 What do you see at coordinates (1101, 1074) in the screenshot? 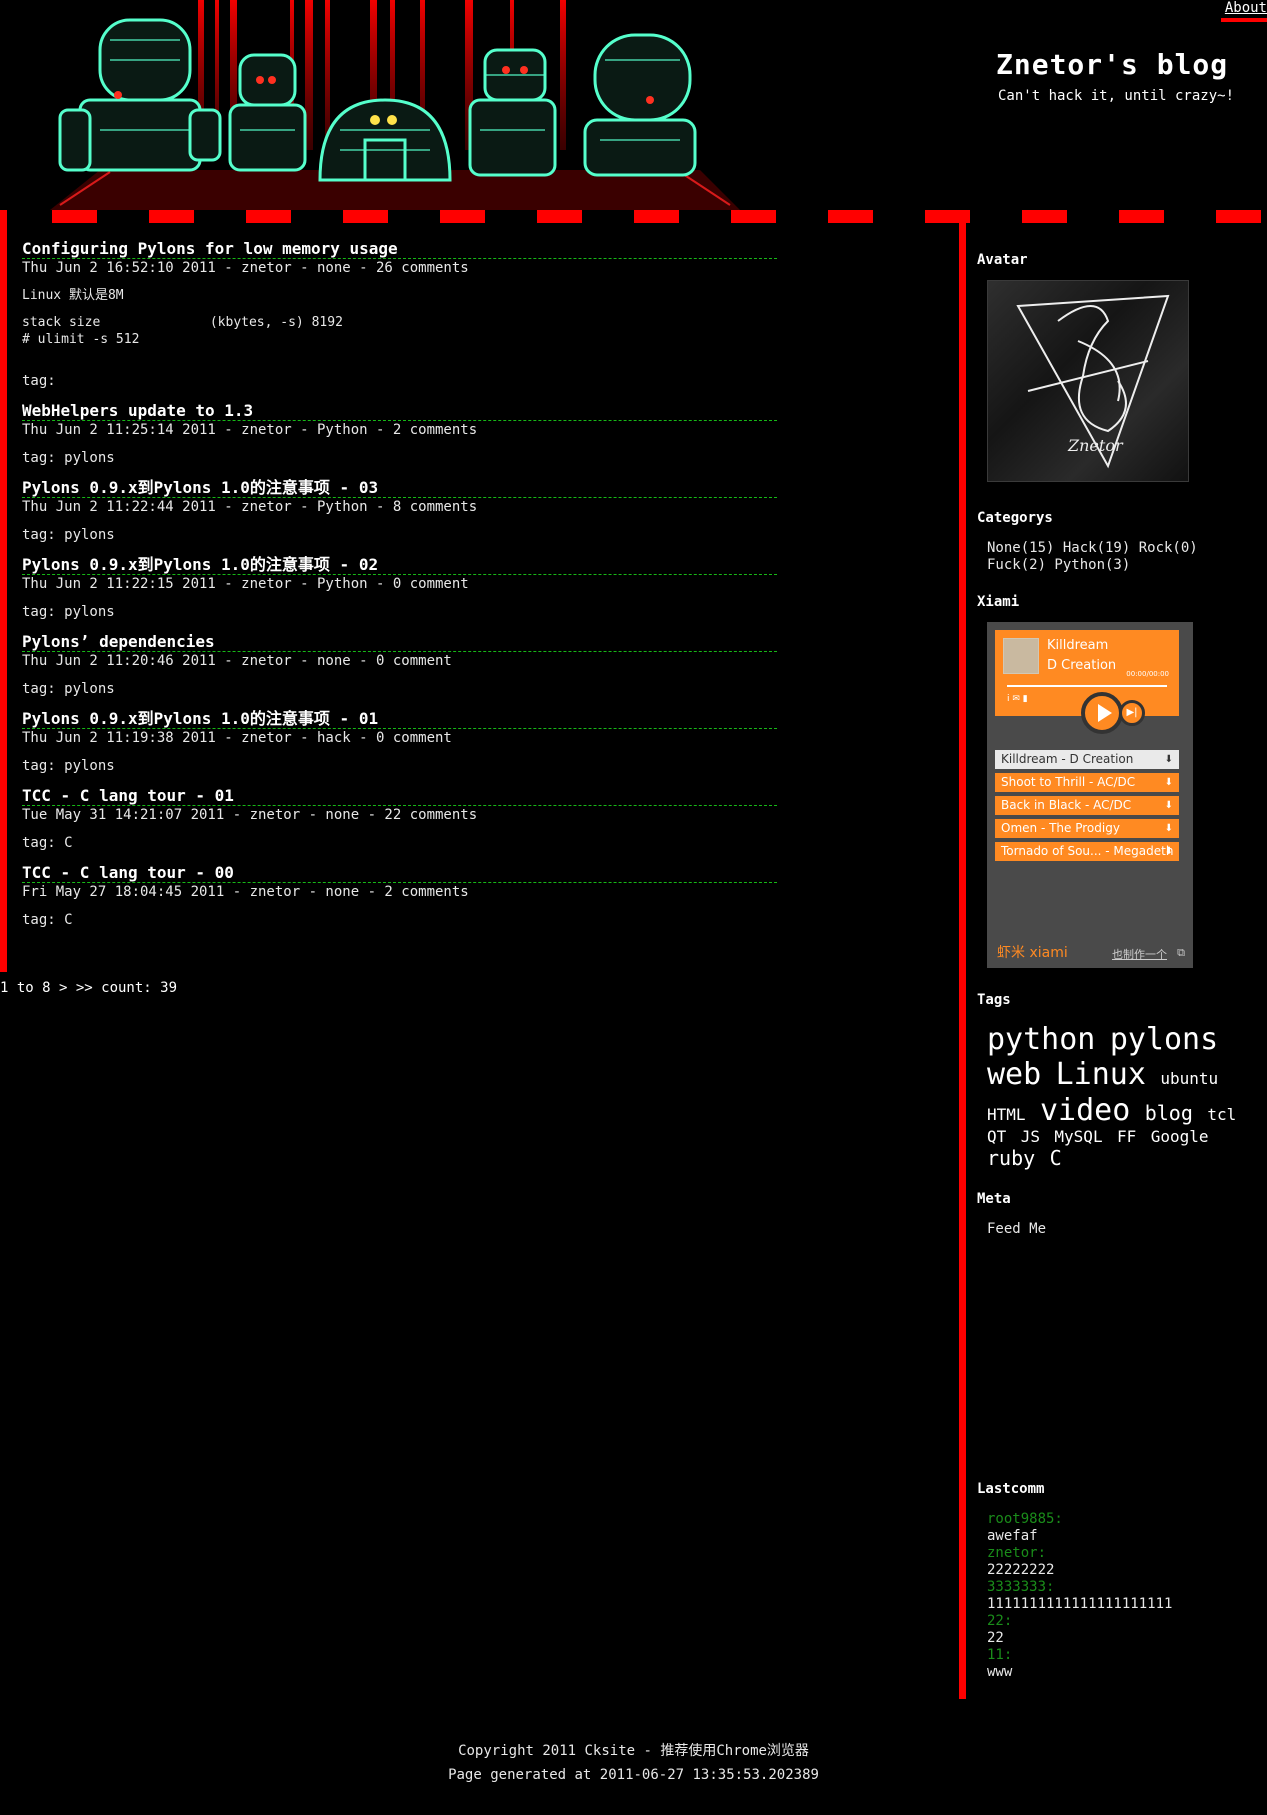
I see `tag-link: Linux` at bounding box center [1101, 1074].